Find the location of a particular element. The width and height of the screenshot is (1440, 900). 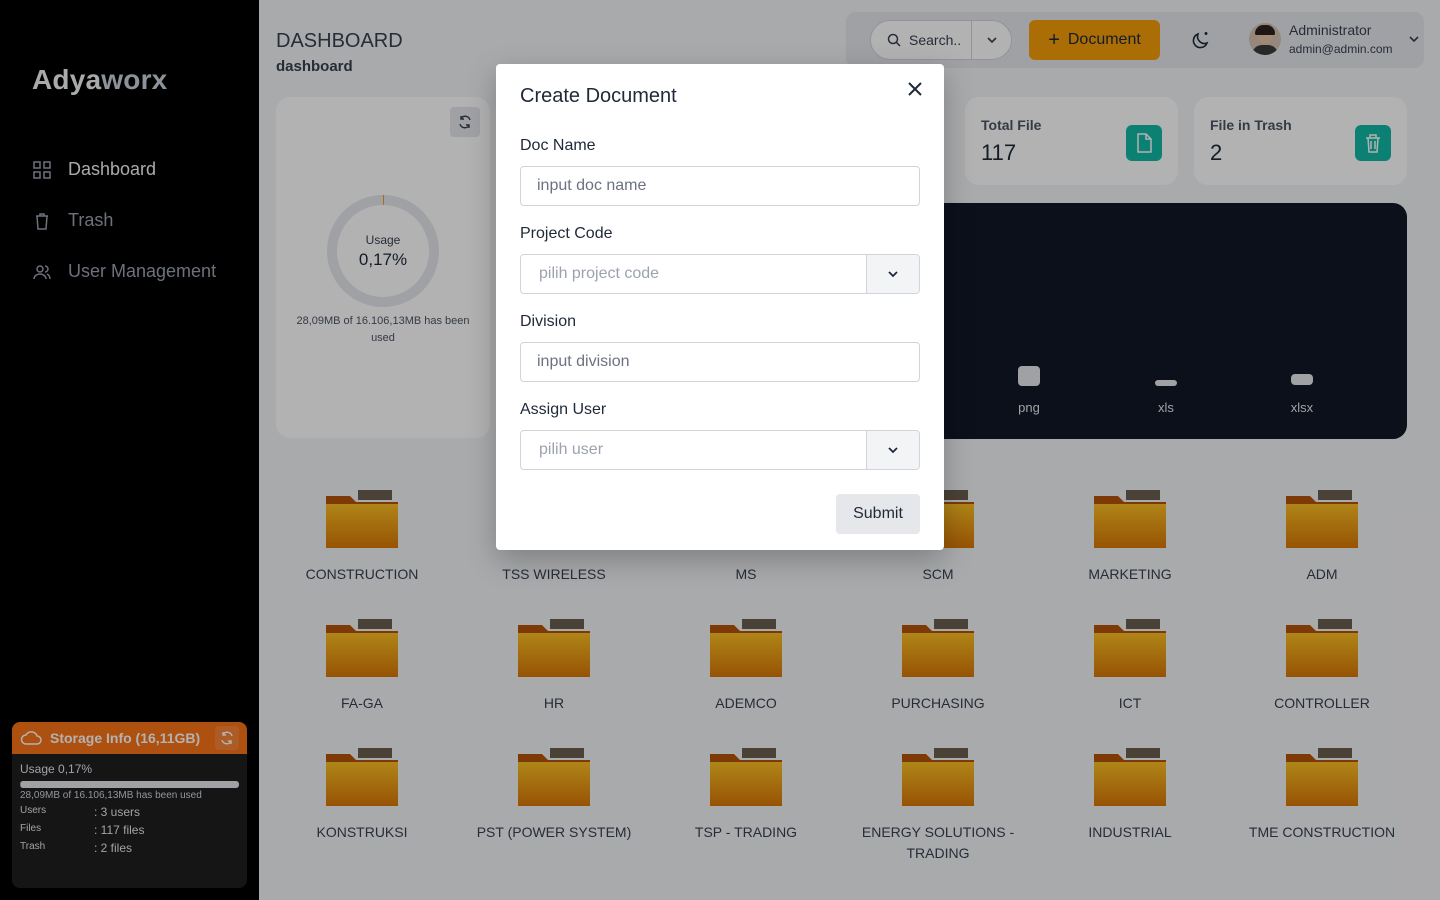

assign-user-dropdown-toggle is located at coordinates (892, 450).